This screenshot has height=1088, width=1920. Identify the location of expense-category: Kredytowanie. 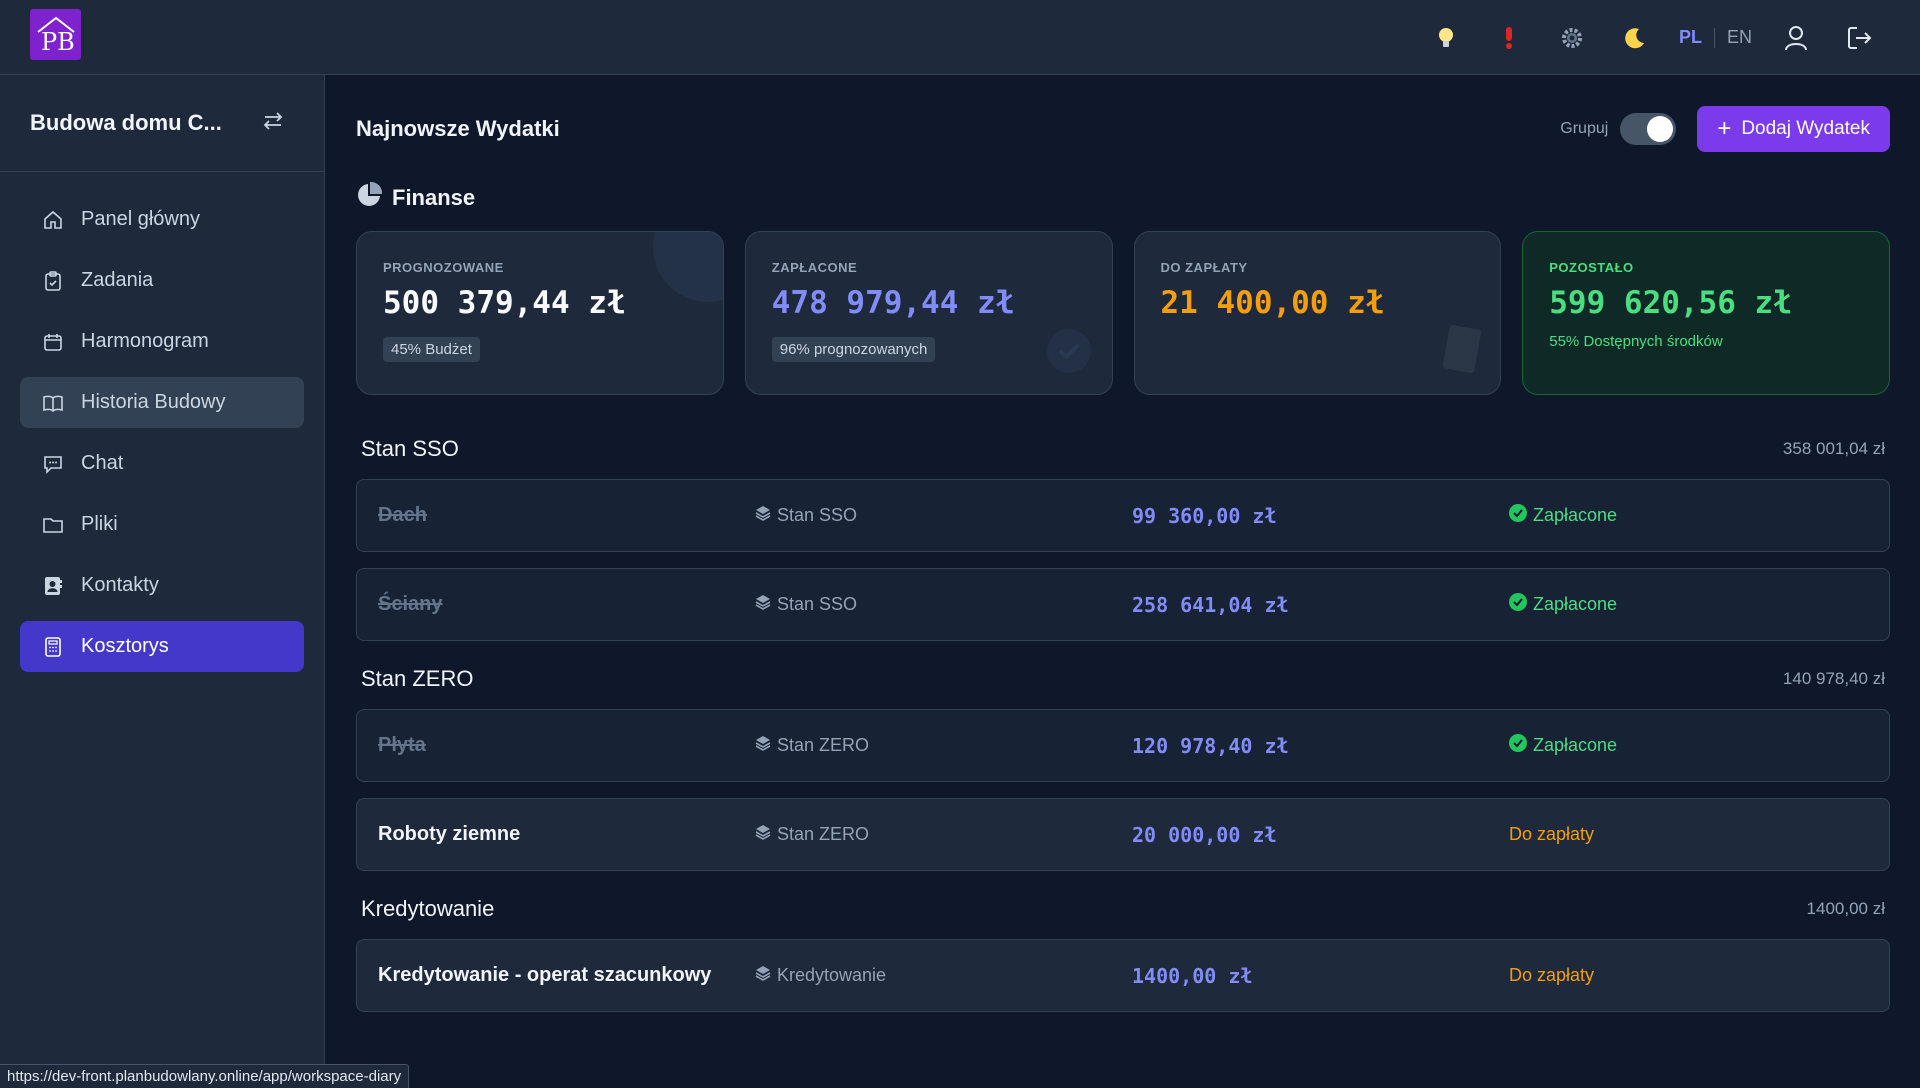
(943, 975).